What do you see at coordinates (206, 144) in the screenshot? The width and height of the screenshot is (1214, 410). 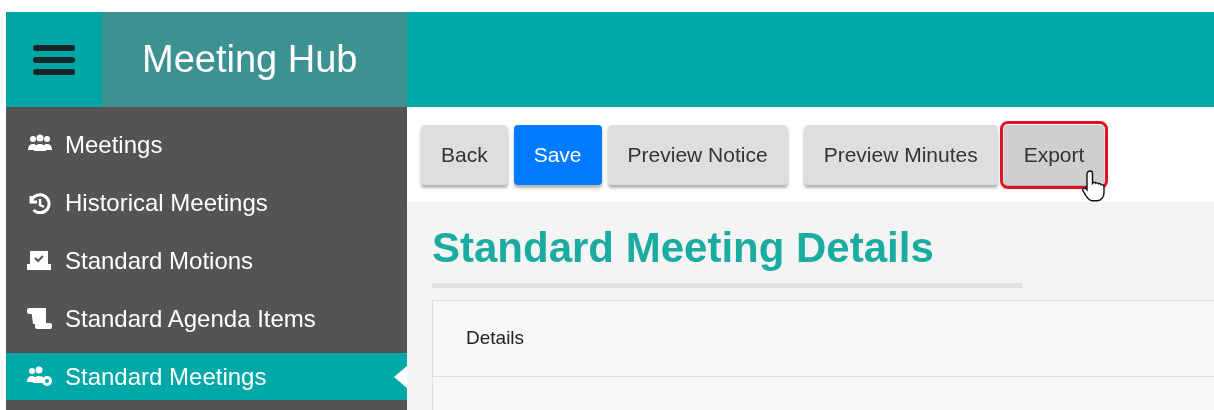 I see `sidebar-item: Meetings` at bounding box center [206, 144].